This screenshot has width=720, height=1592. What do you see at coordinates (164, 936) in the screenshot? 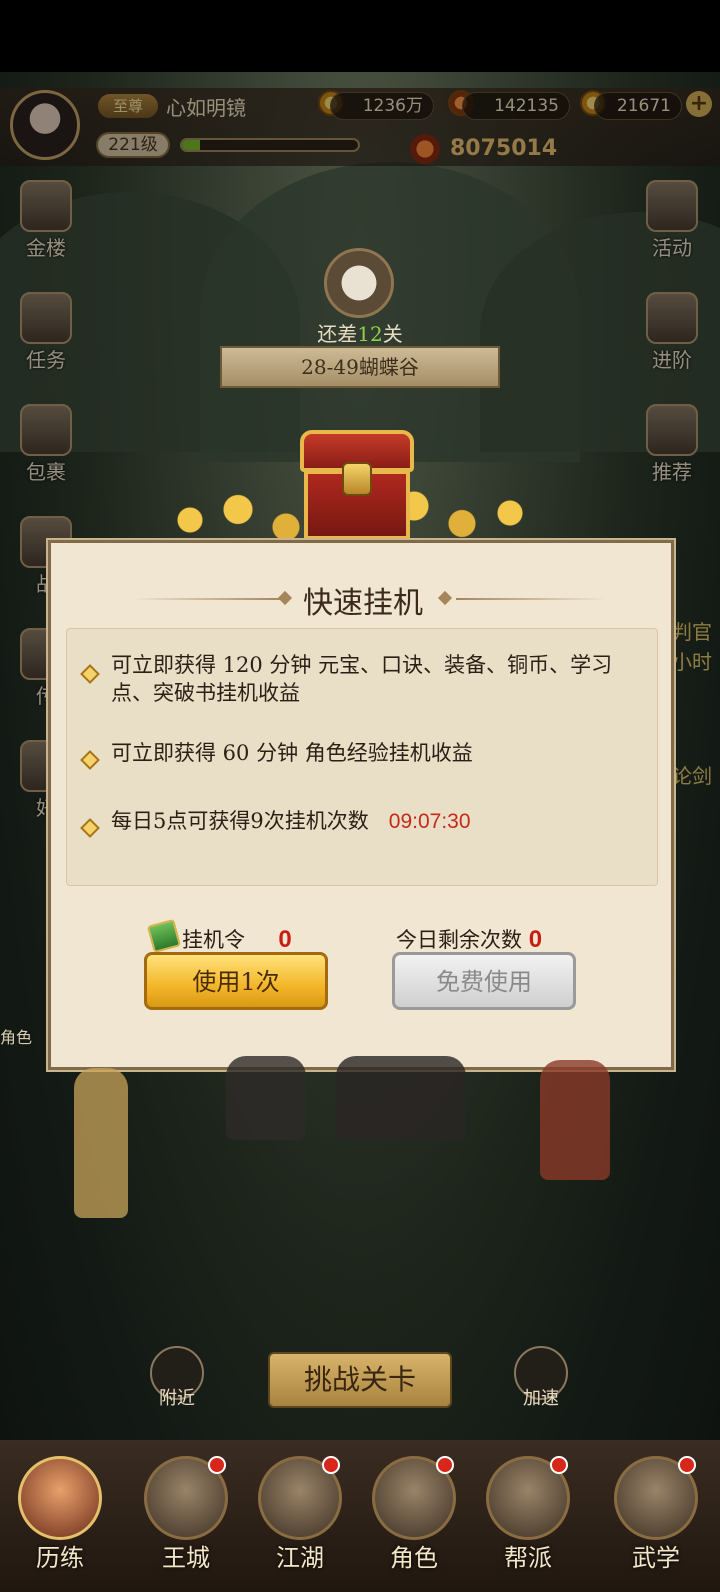
I see `idle-token-icon` at bounding box center [164, 936].